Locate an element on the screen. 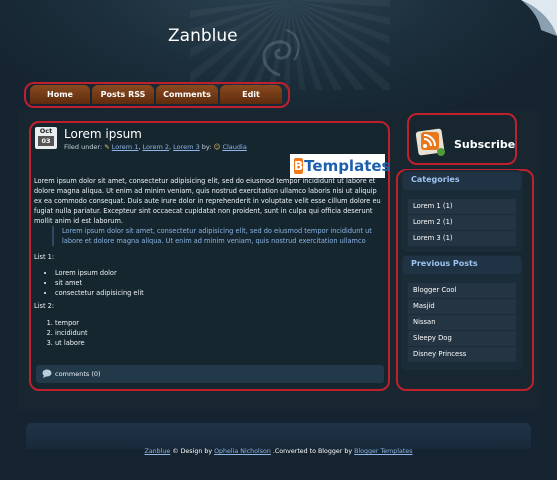 The image size is (557, 480). nav-item-home: Home is located at coordinates (60, 94).